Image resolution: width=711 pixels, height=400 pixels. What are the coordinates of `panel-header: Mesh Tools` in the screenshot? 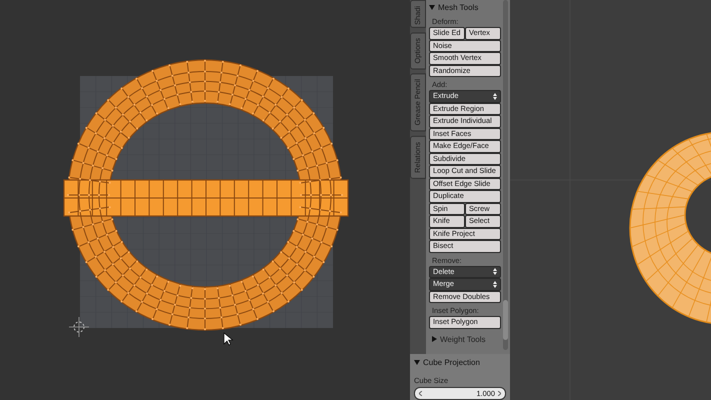 It's located at (465, 7).